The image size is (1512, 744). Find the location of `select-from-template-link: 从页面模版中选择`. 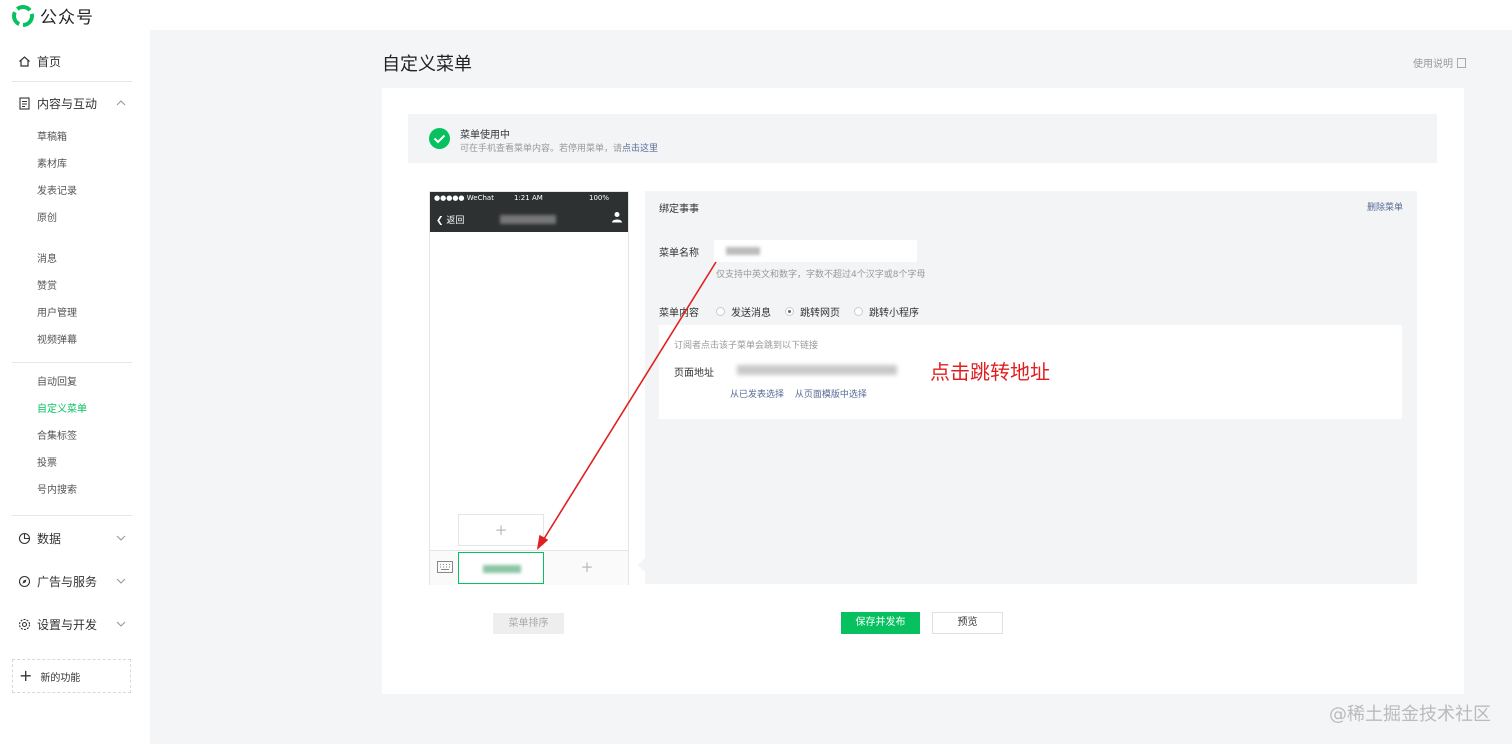

select-from-template-link: 从页面模版中选择 is located at coordinates (831, 395).